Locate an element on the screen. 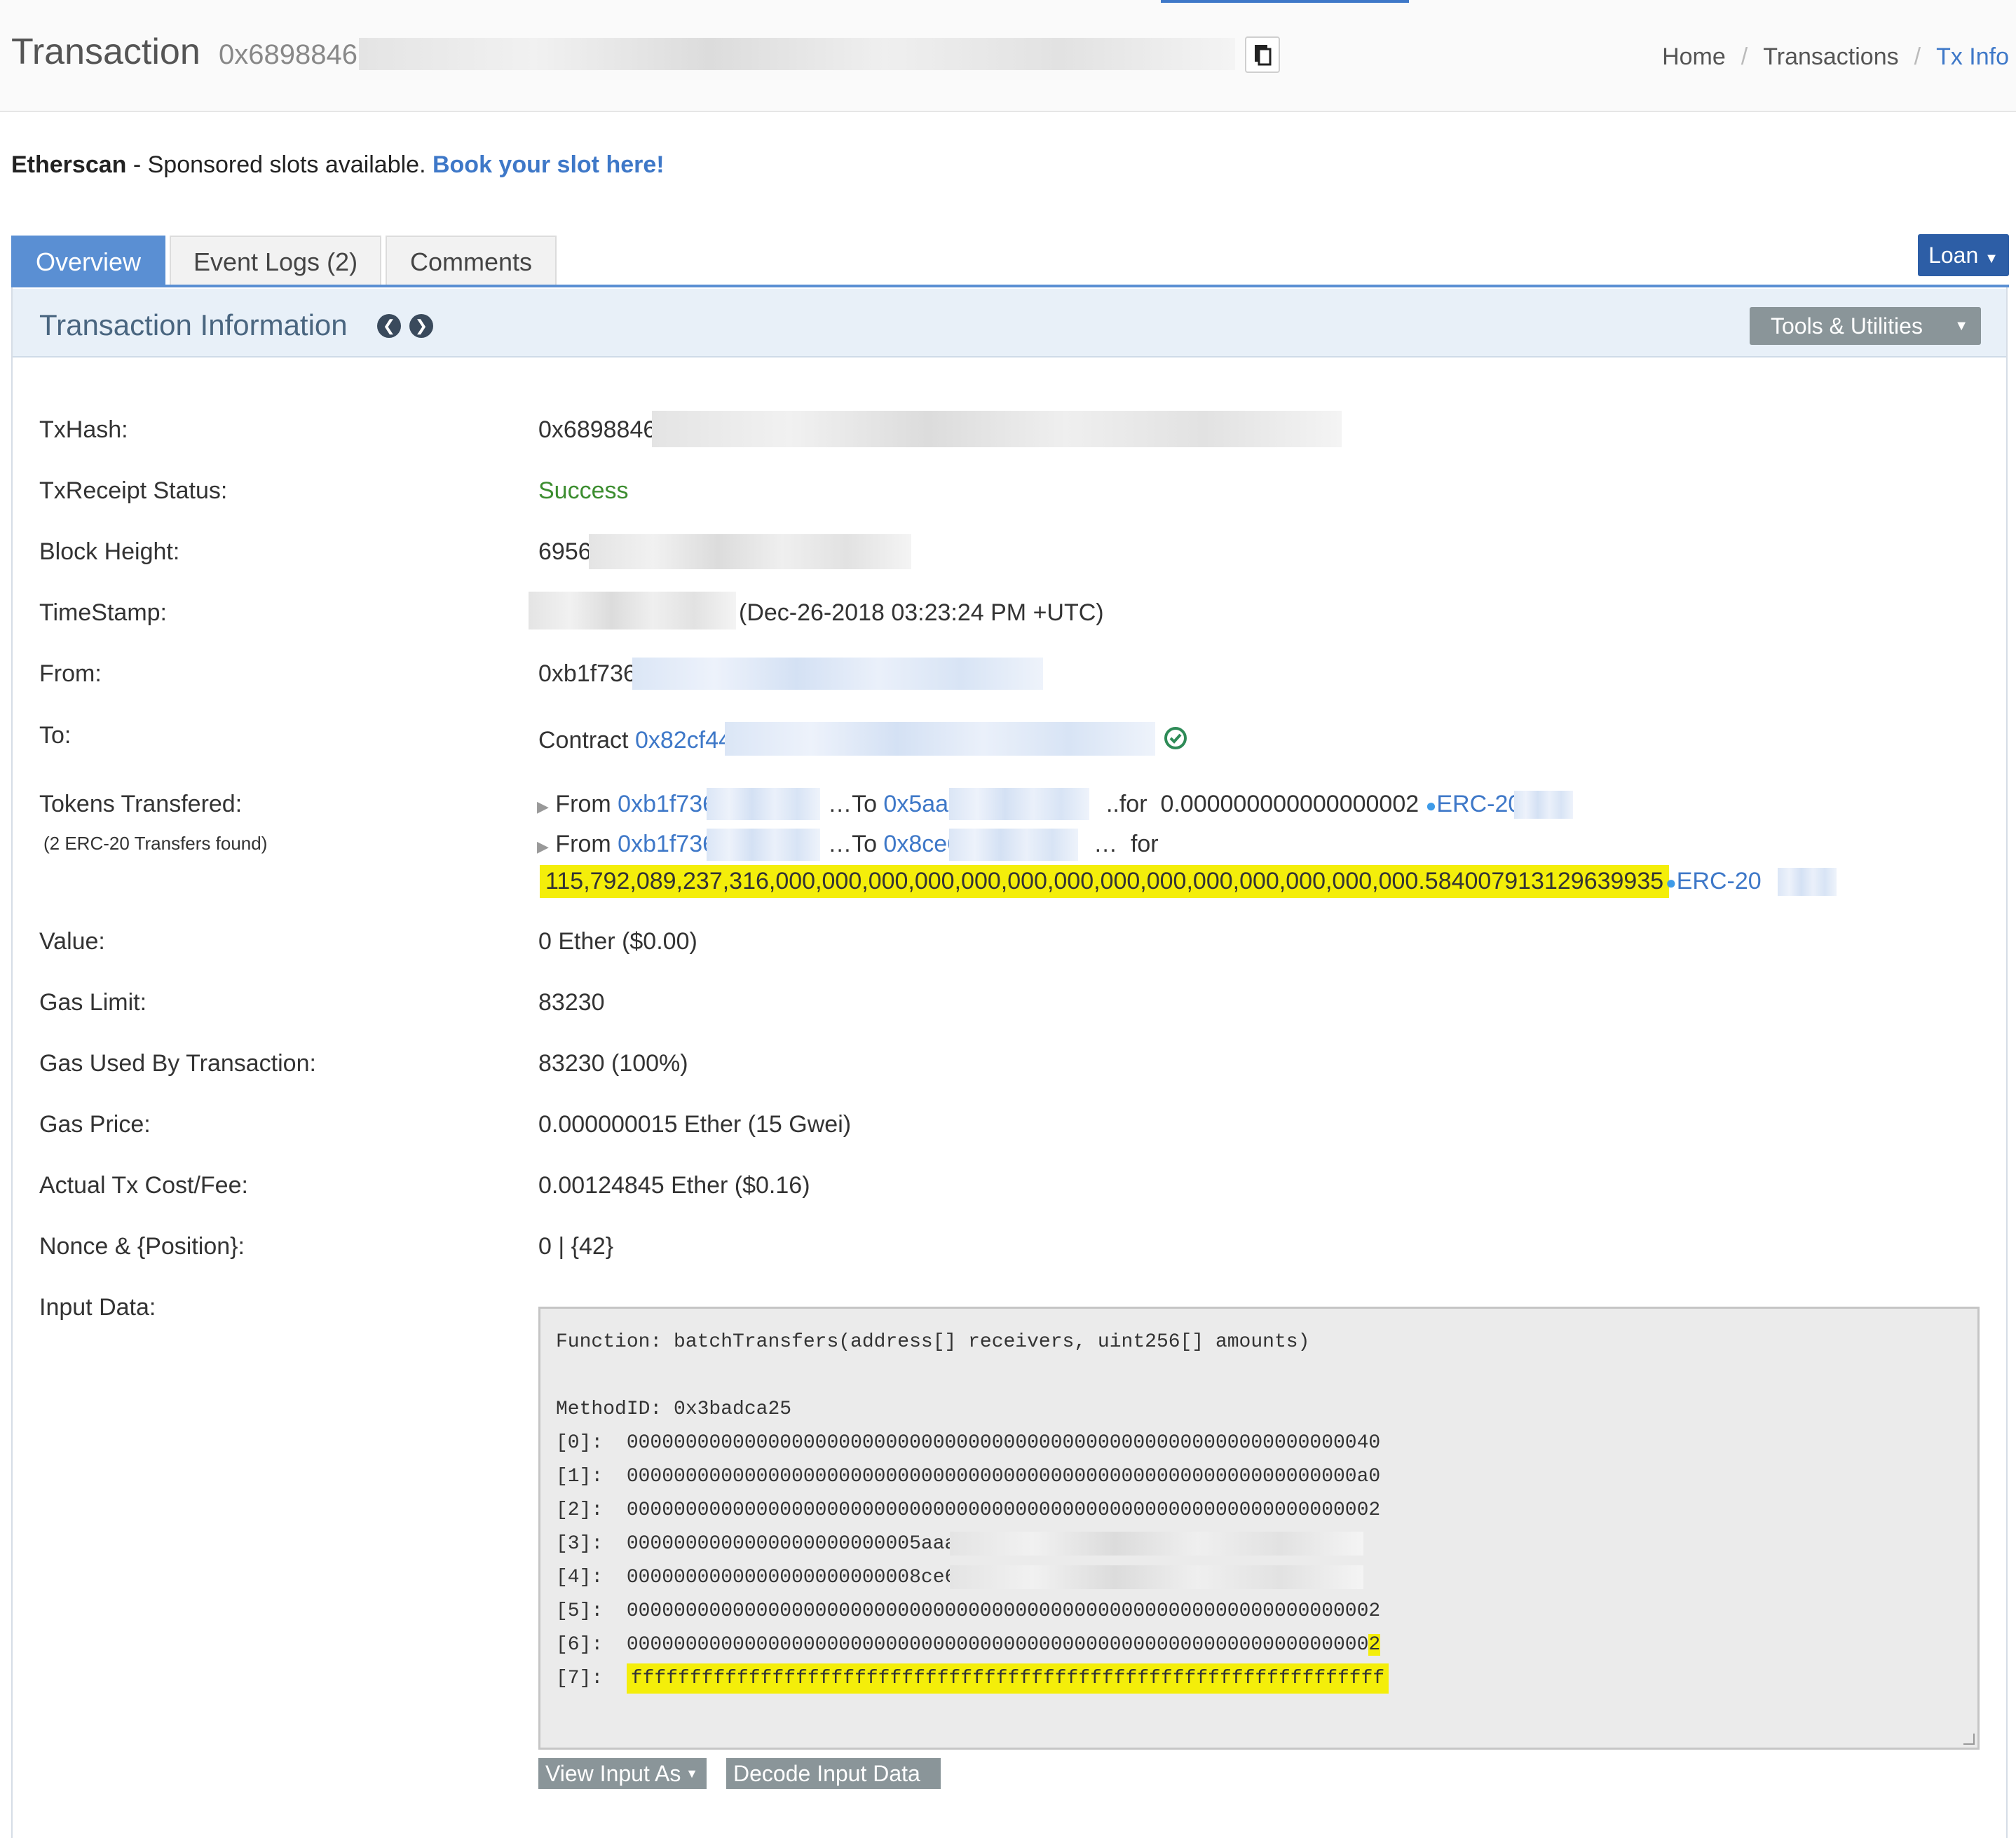  token-type-row: ●ERC-20 is located at coordinates (1714, 881).